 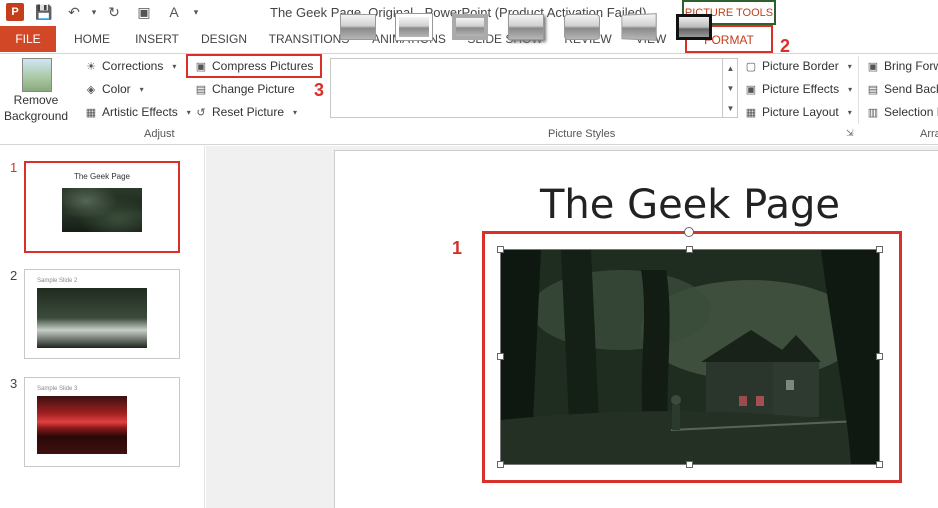 What do you see at coordinates (879, 249) in the screenshot?
I see `resize-handle-top-right` at bounding box center [879, 249].